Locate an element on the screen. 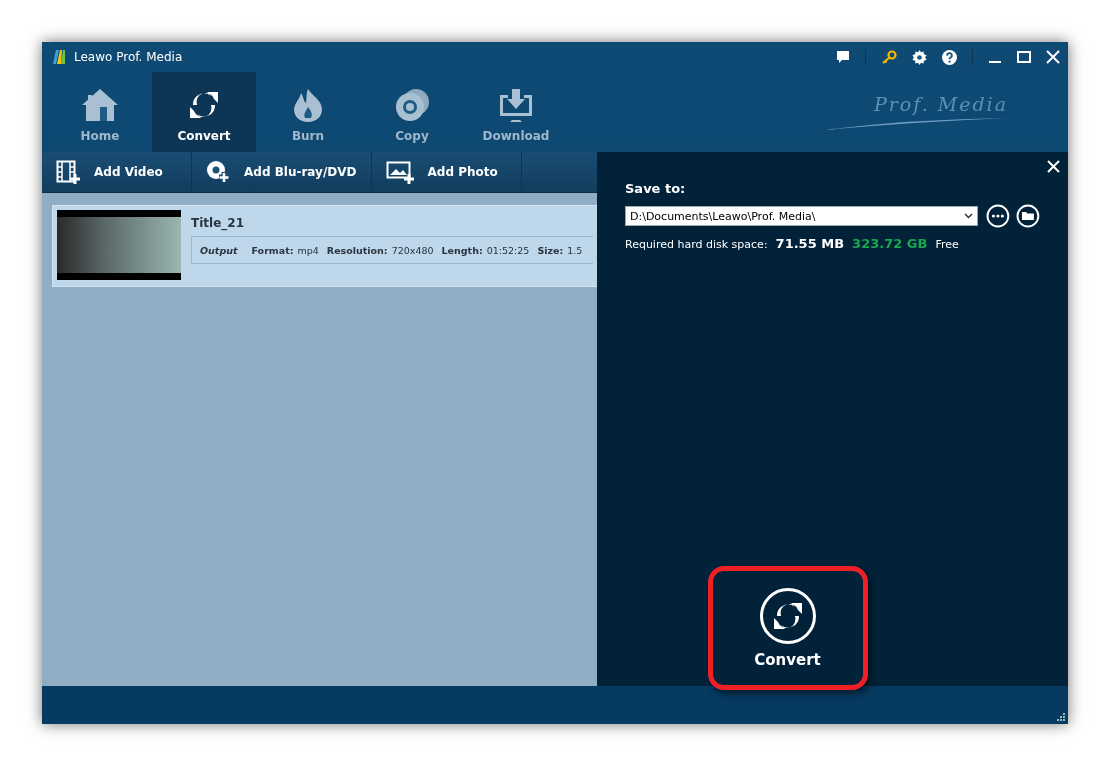 The image size is (1110, 766). app-logo-icon is located at coordinates (59, 57).